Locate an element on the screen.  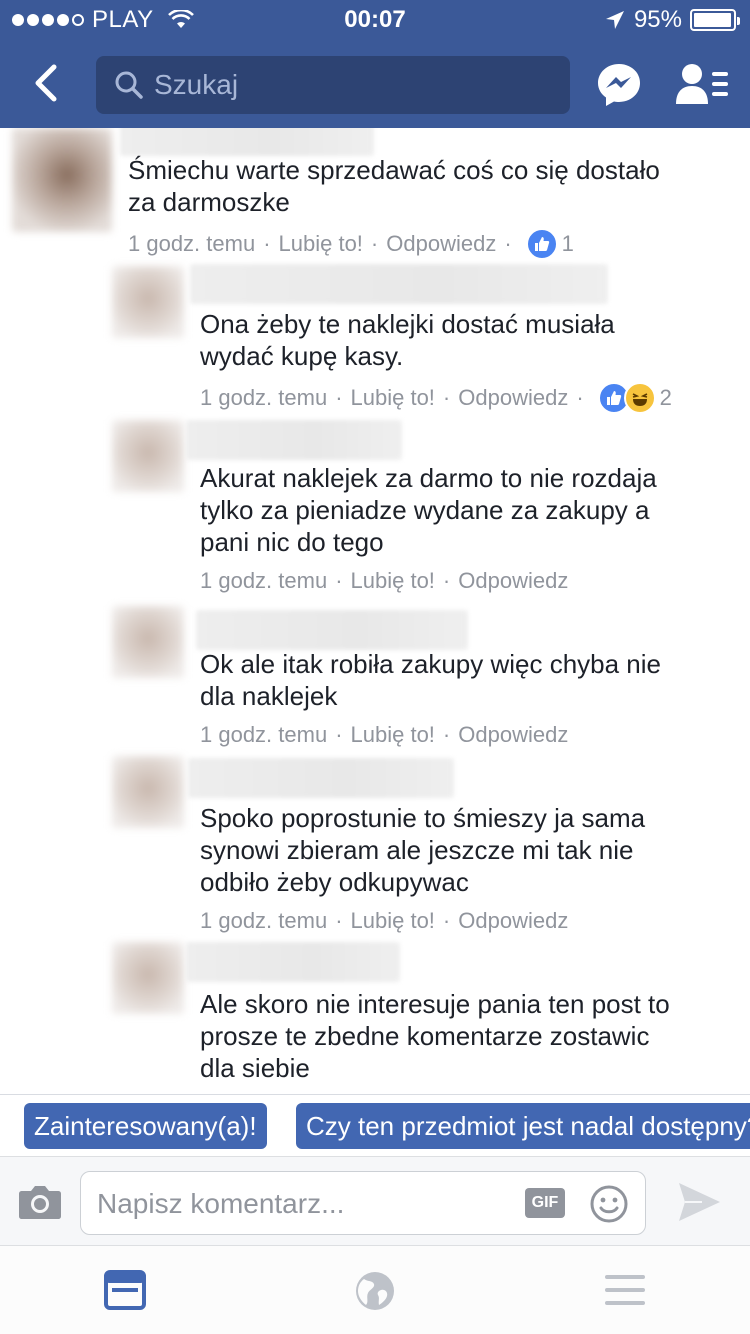
bottom-tab-bar is located at coordinates (375, 1290).